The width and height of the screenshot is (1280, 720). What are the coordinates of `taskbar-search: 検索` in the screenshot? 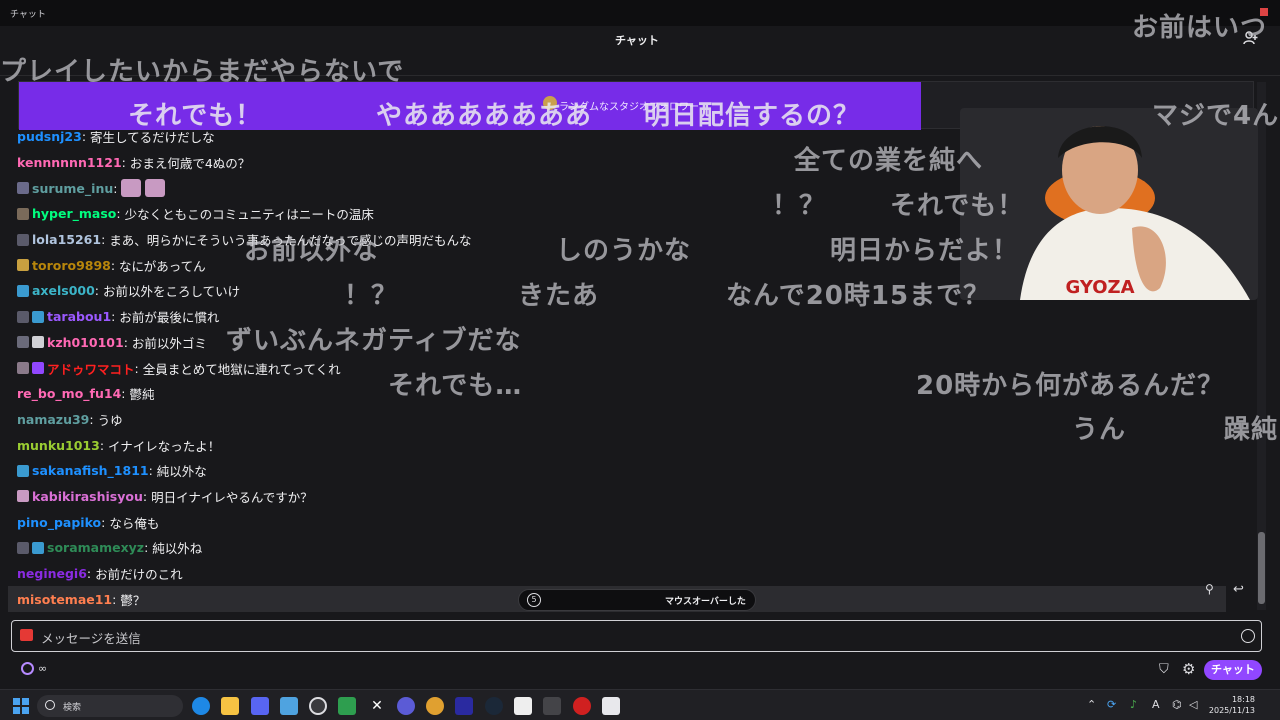 It's located at (110, 706).